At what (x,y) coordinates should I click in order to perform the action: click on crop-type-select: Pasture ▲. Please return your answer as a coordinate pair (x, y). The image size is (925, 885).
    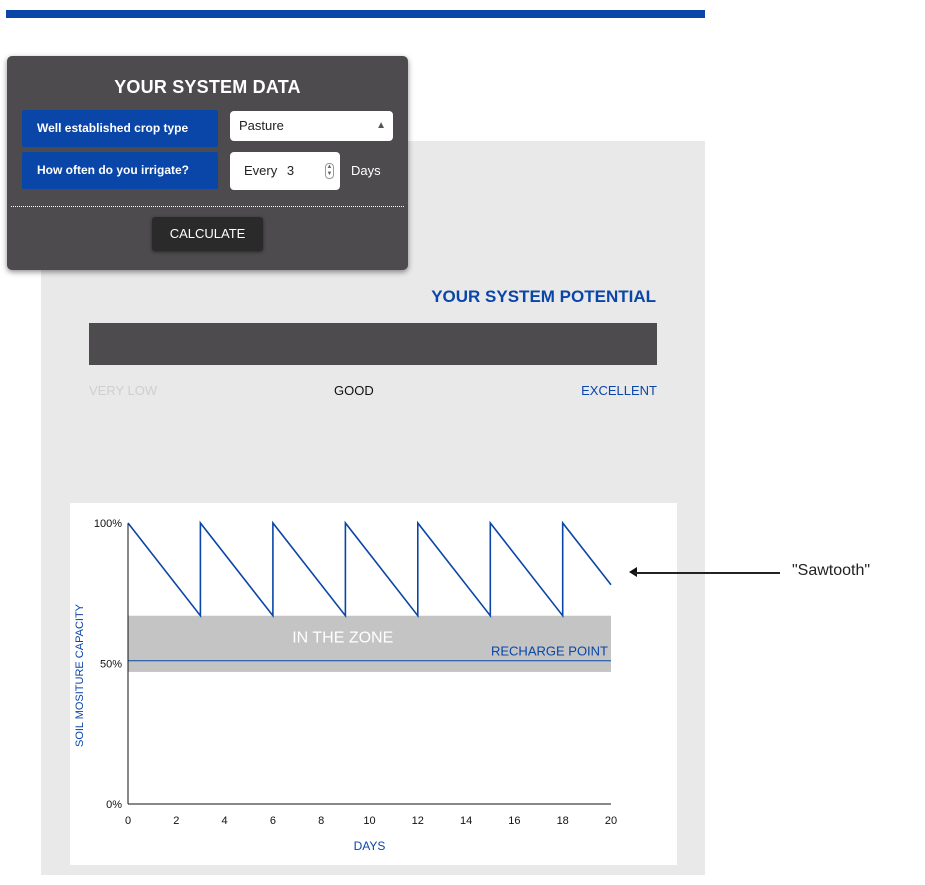
    Looking at the image, I should click on (311, 126).